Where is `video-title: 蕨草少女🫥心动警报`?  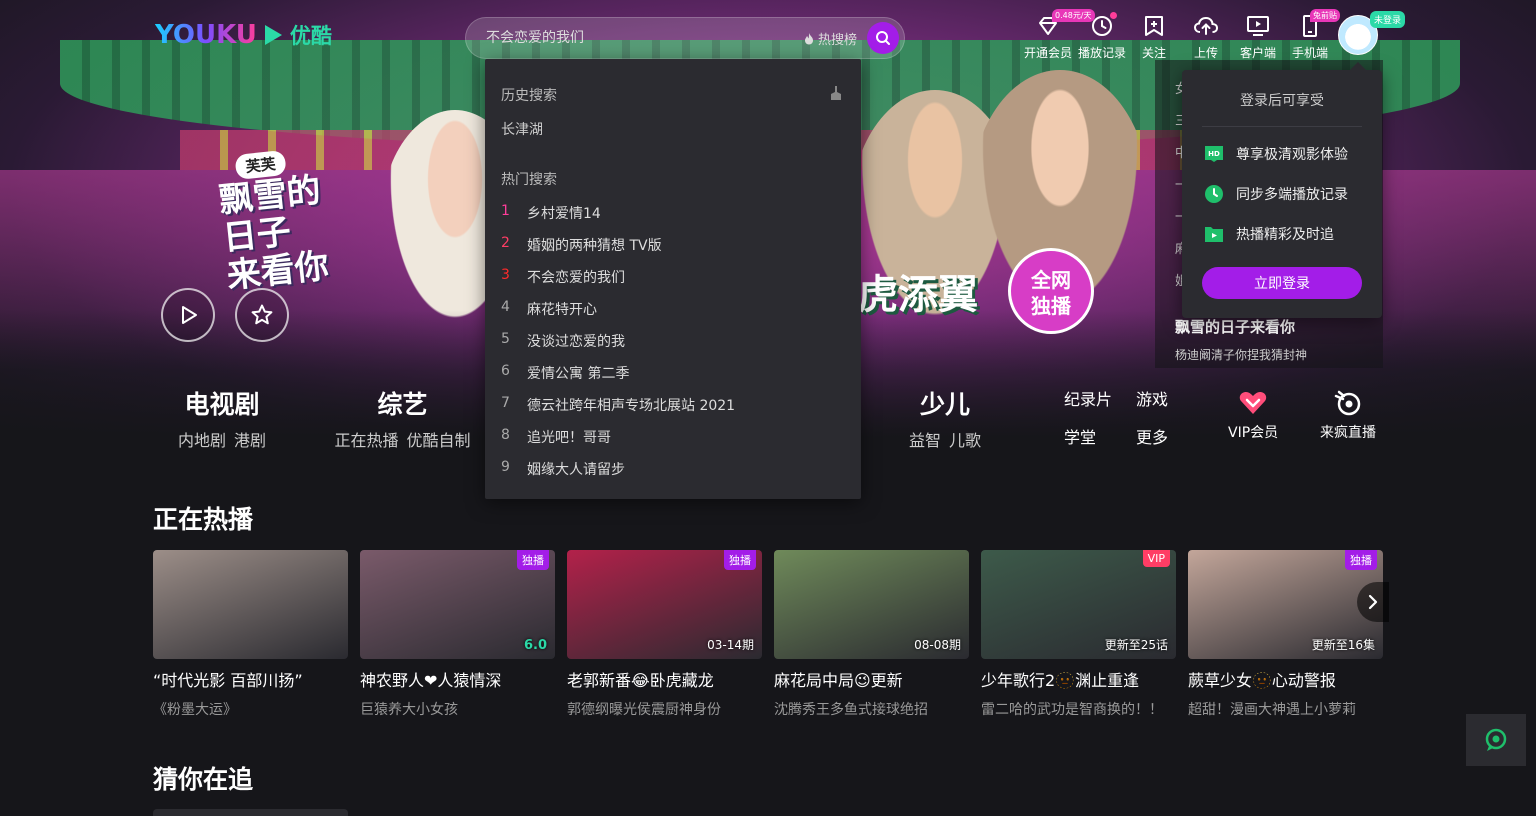
video-title: 蕨草少女🫥心动警报 is located at coordinates (1285, 679).